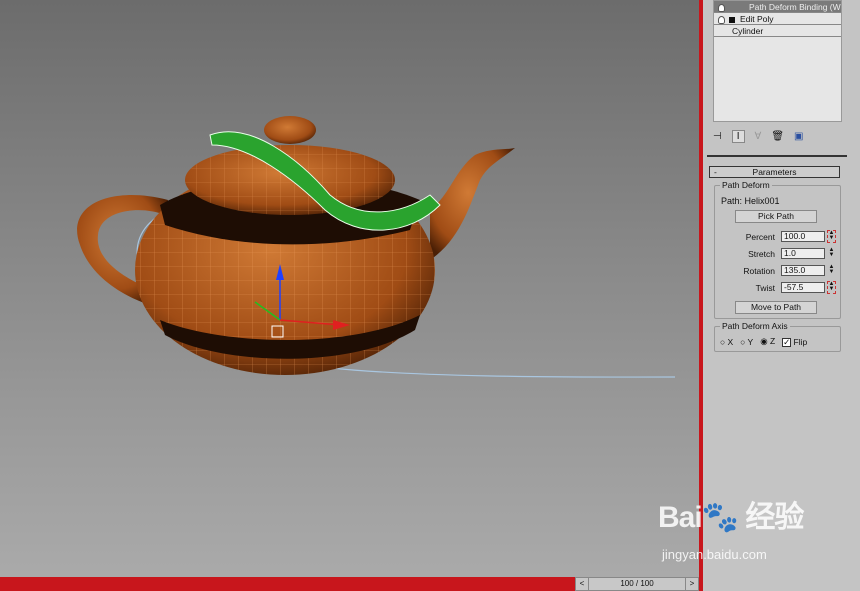 The height and width of the screenshot is (591, 860). I want to click on divider, so click(777, 156).